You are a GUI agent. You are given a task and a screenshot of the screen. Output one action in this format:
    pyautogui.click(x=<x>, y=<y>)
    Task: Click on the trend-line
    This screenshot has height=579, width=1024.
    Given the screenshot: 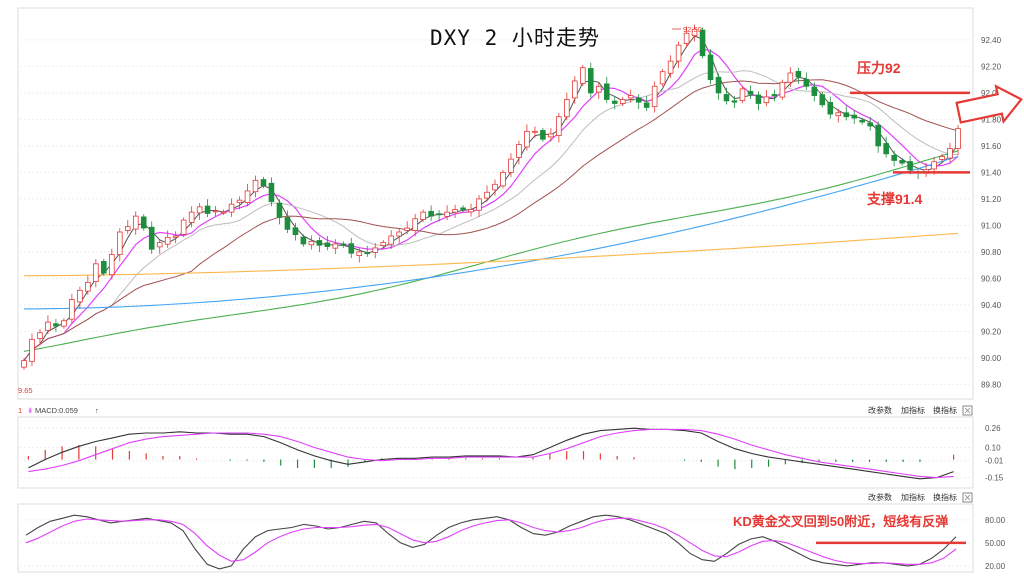 What is the action you would take?
    pyautogui.click(x=491, y=254)
    